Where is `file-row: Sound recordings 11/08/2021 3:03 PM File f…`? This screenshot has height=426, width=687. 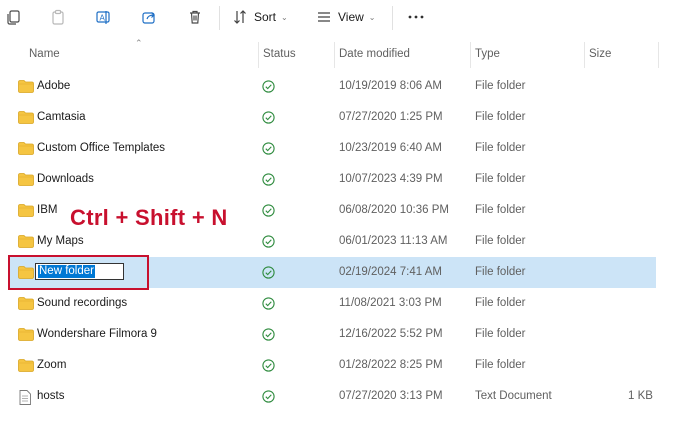
file-row: Sound recordings 11/08/2021 3:03 PM File f… is located at coordinates (332, 303).